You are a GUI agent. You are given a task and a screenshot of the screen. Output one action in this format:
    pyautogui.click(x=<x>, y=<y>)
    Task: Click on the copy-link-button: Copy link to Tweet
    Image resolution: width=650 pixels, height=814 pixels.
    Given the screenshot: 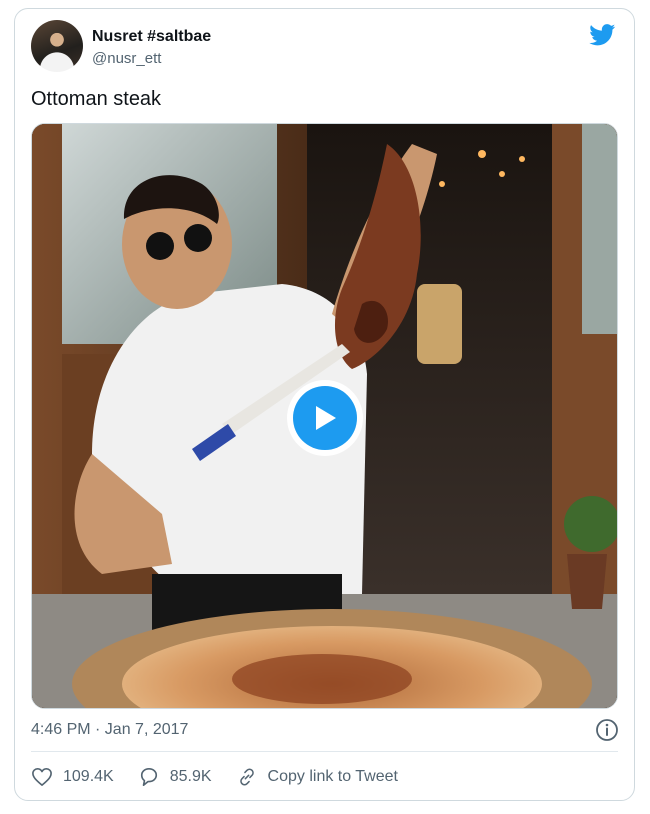 What is the action you would take?
    pyautogui.click(x=317, y=777)
    